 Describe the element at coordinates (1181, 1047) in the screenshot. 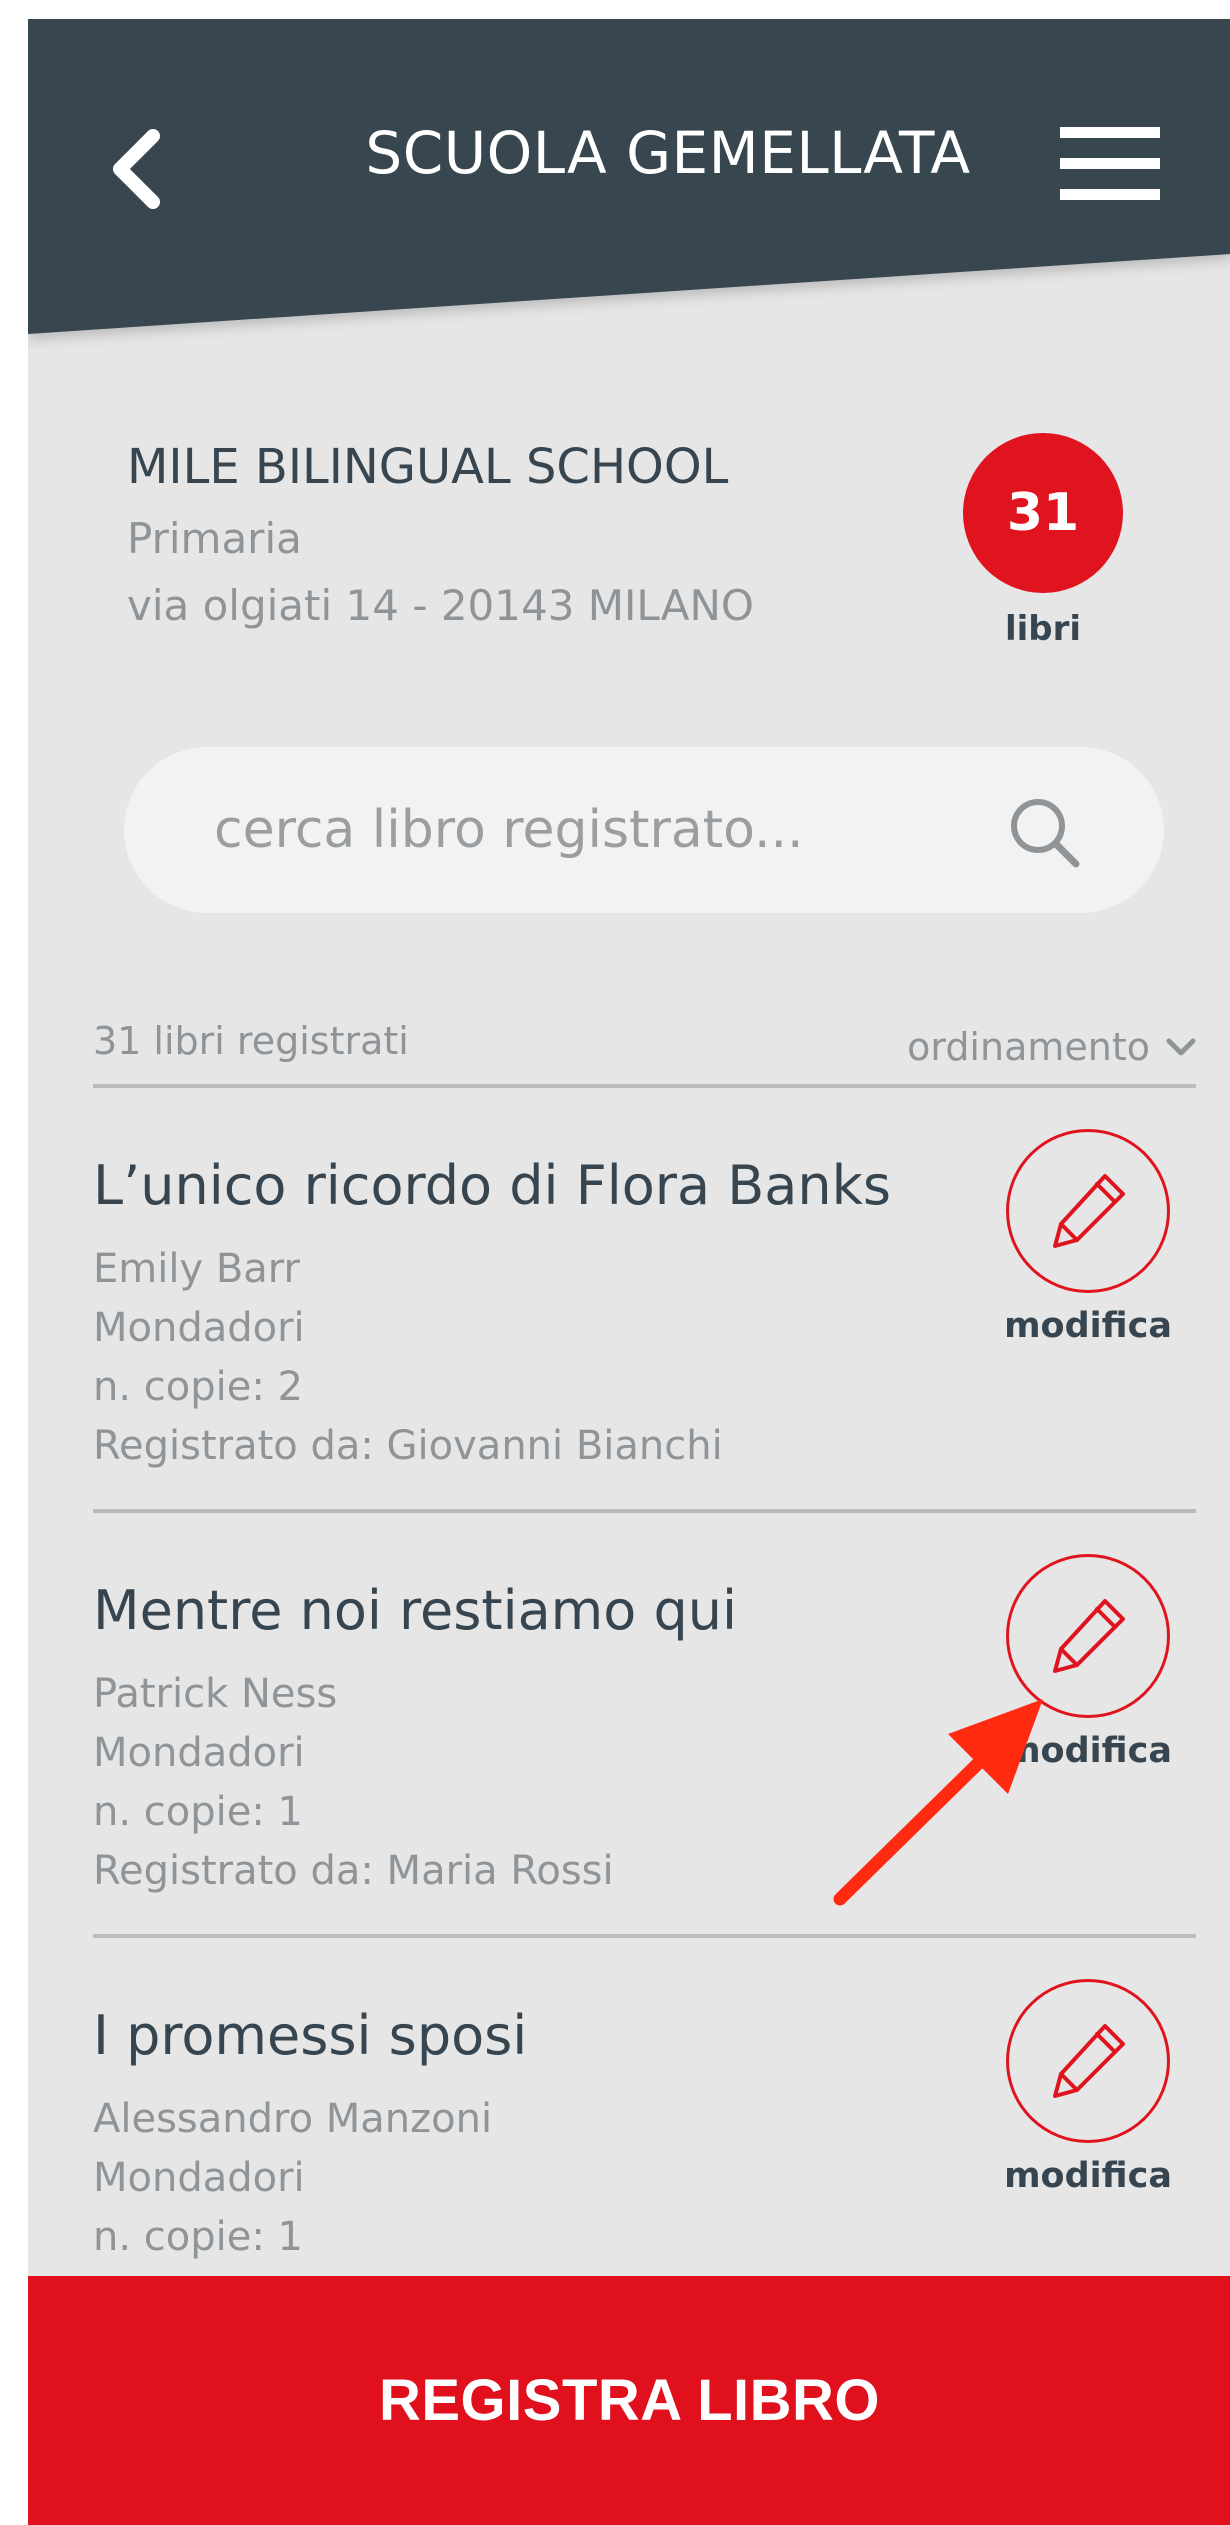

I see `chevron-down-icon` at that location.